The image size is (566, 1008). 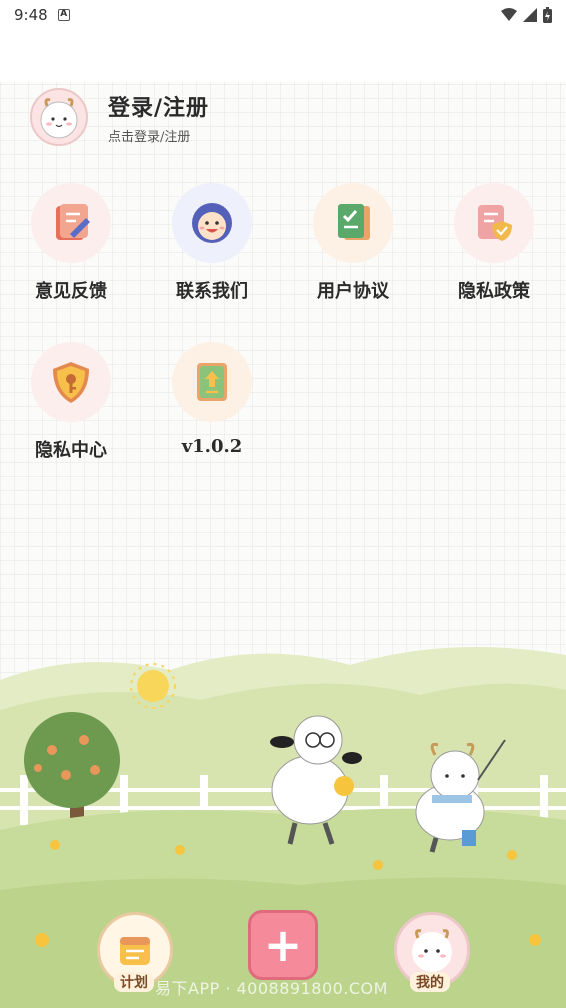 I want to click on contact-icon, so click(x=212, y=223).